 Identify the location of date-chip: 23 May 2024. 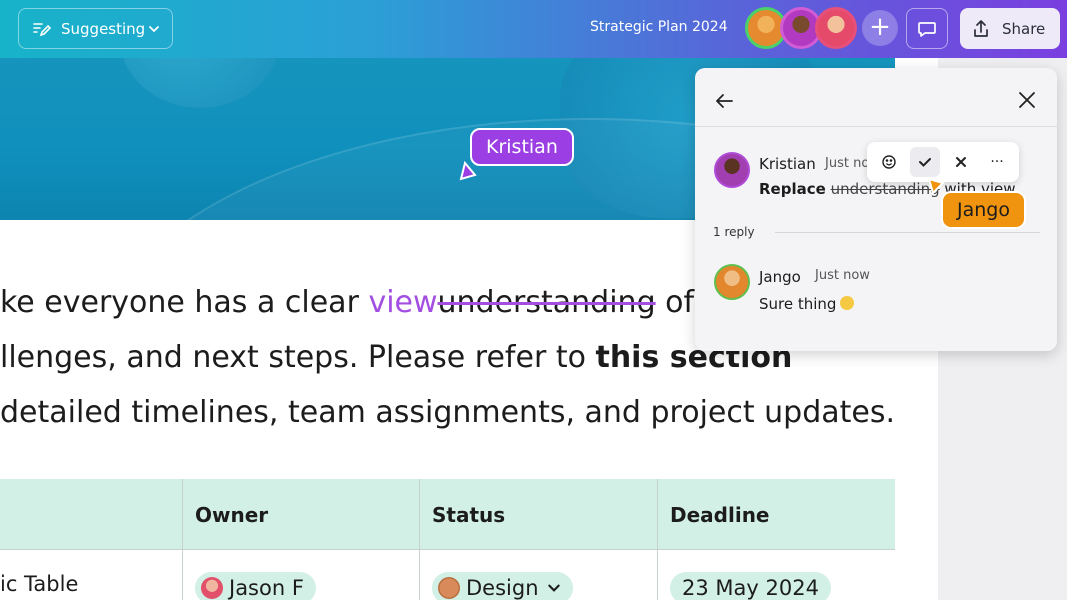
(750, 586).